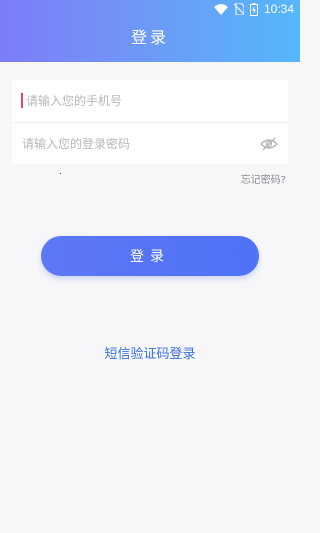  Describe the element at coordinates (220, 9) in the screenshot. I see `wifi-icon` at that location.